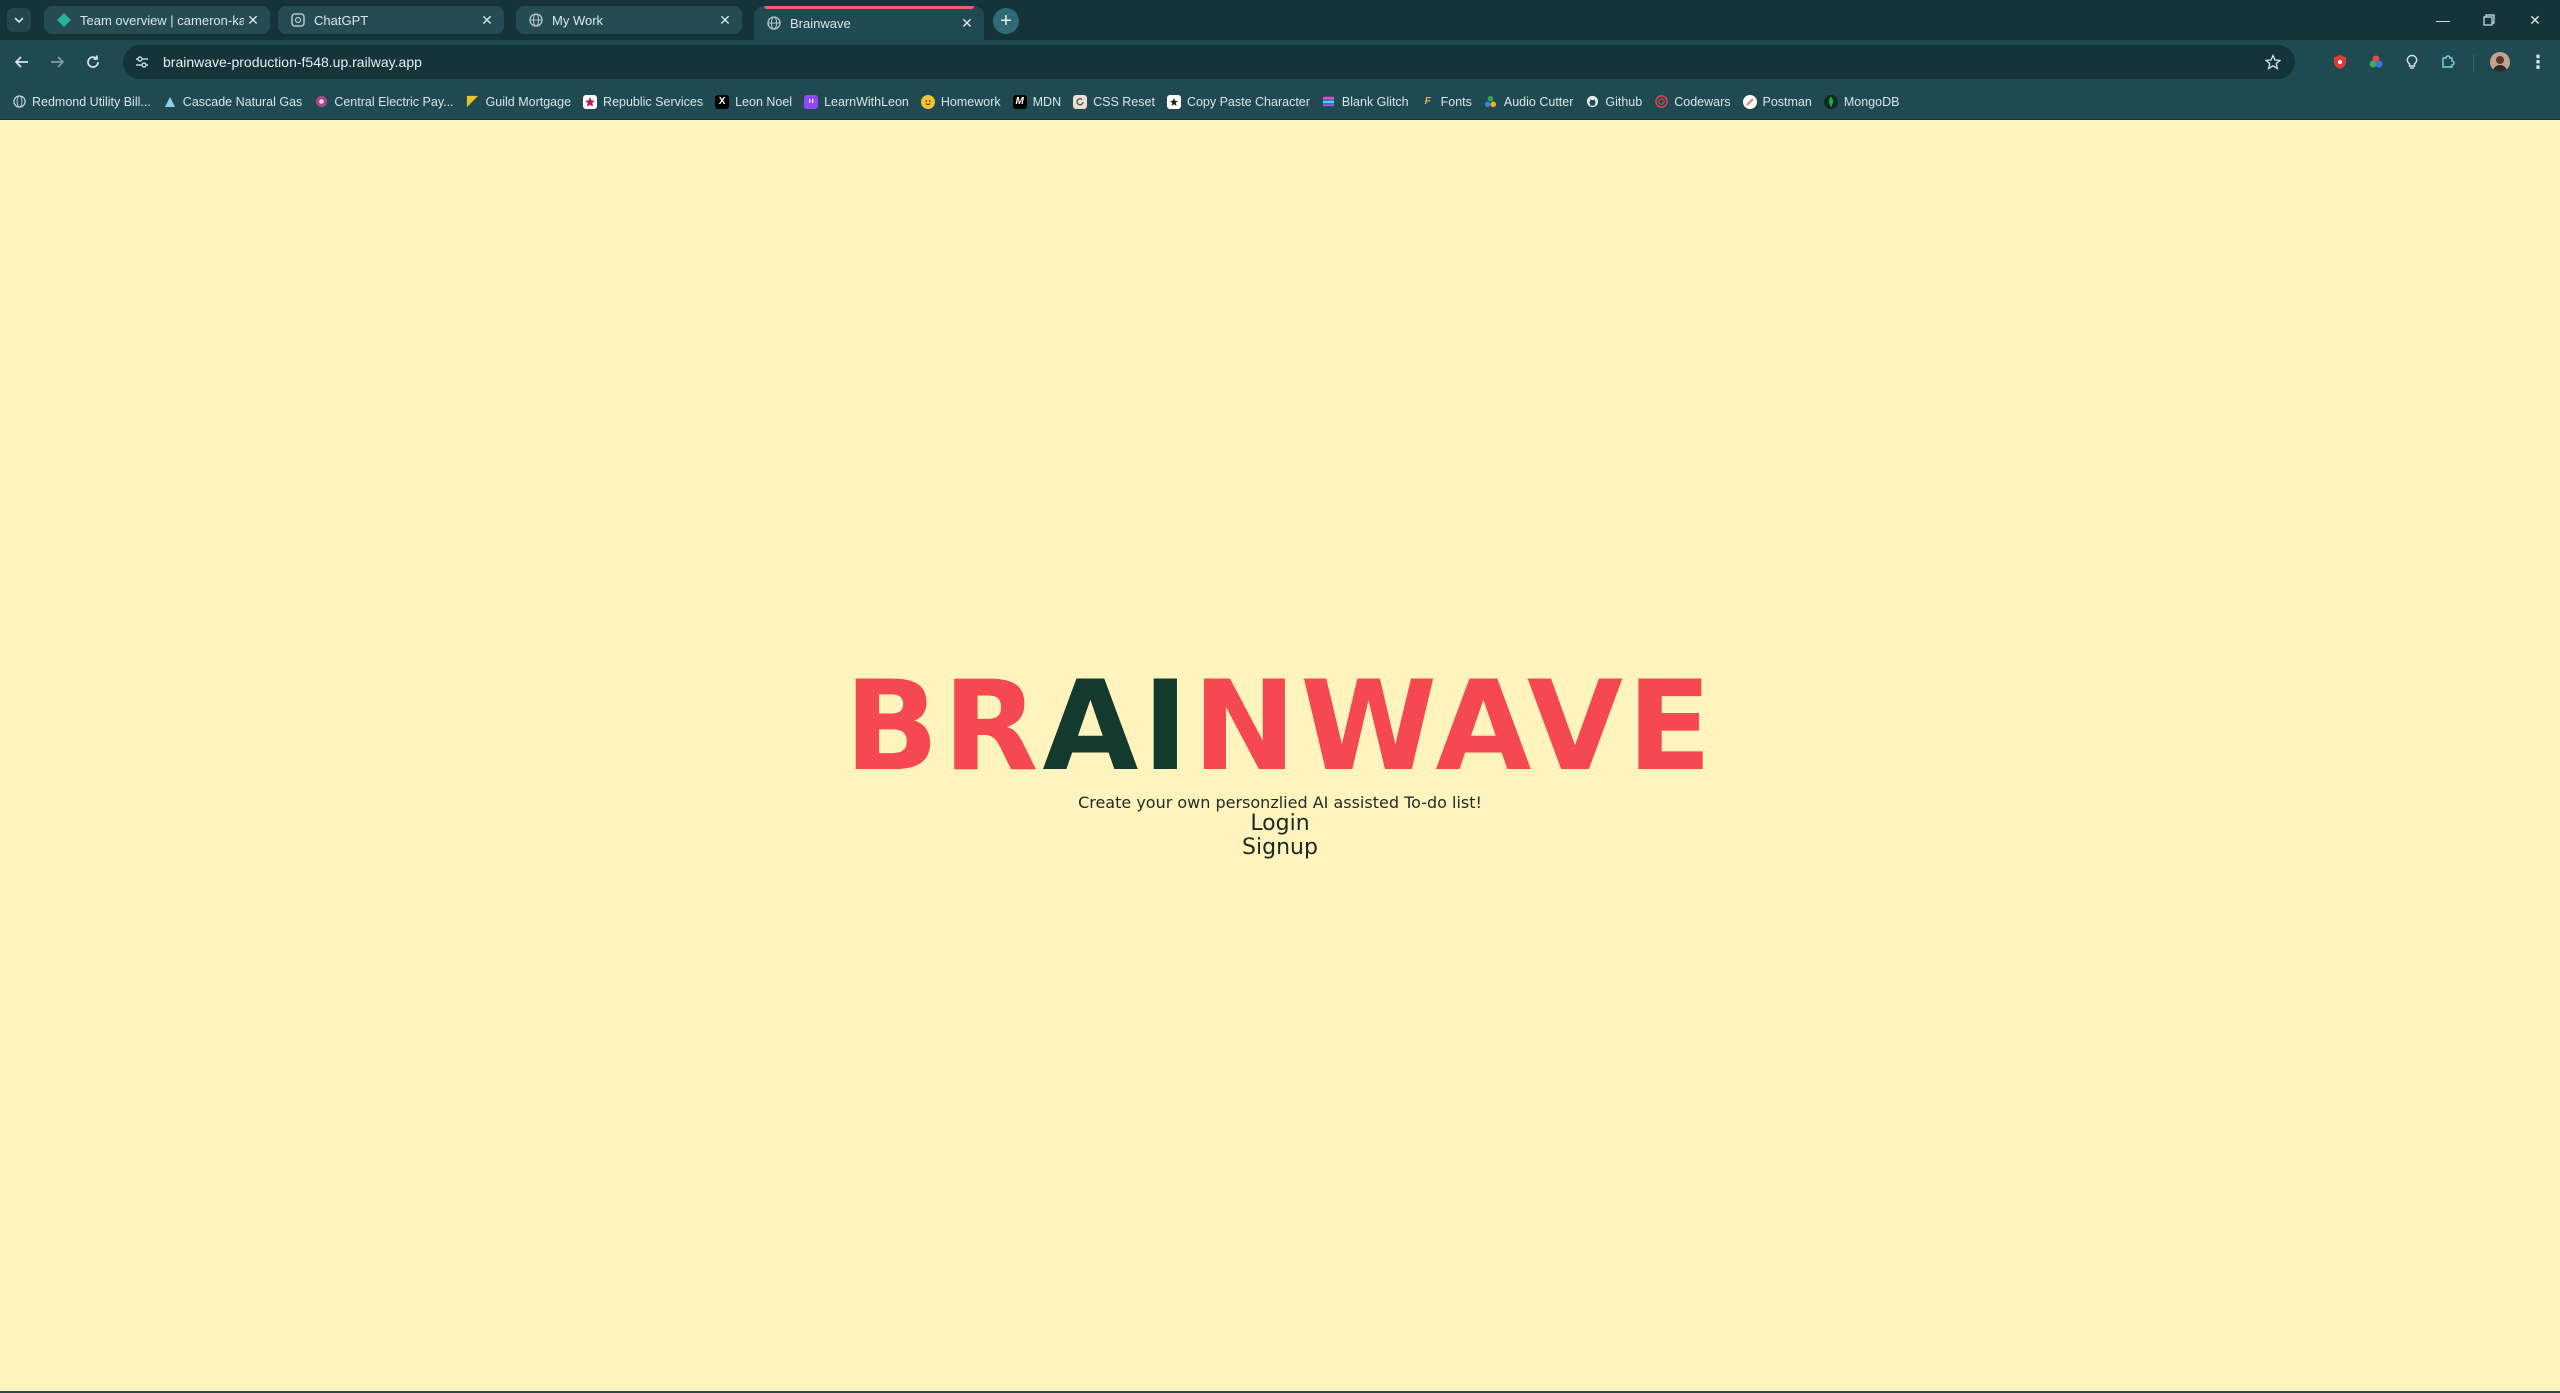  I want to click on postman-icon, so click(1749, 101).